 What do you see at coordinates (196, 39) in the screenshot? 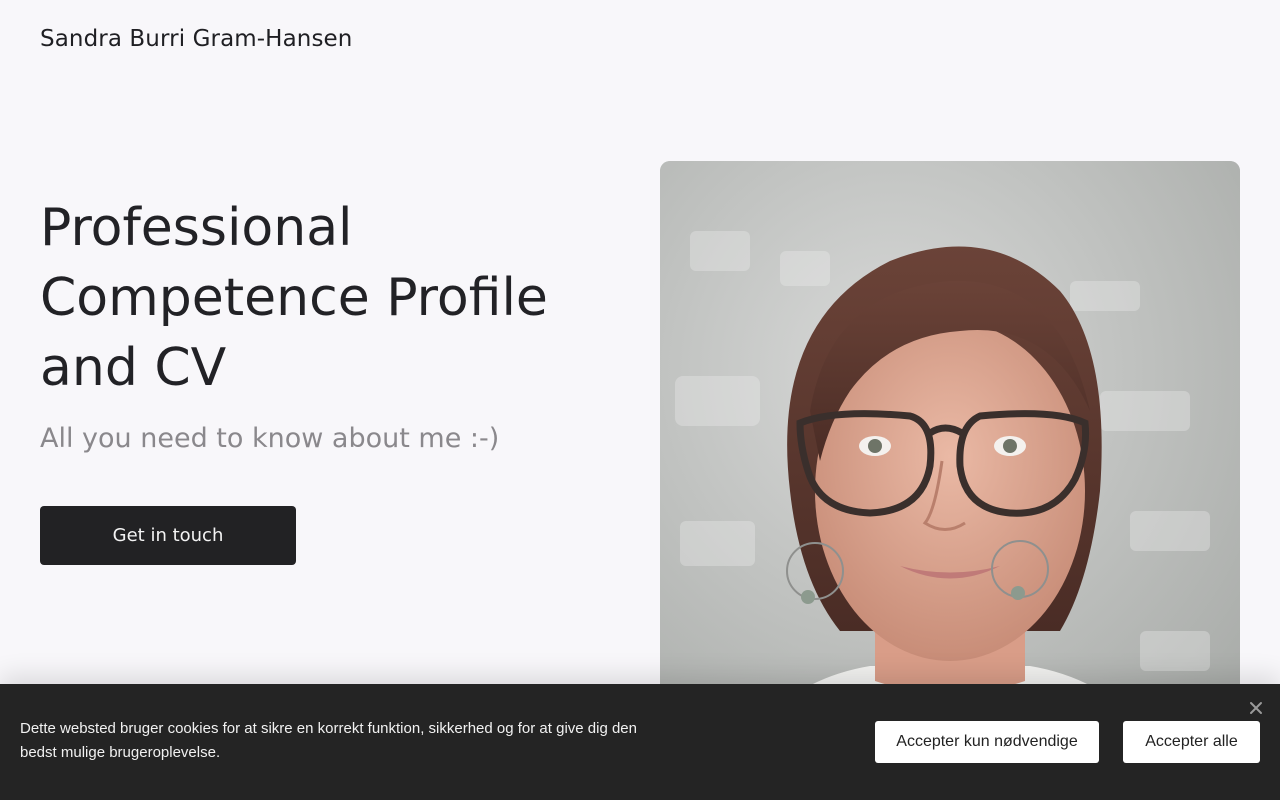
I see `site-title: Sandra Burri Gram-Hansen` at bounding box center [196, 39].